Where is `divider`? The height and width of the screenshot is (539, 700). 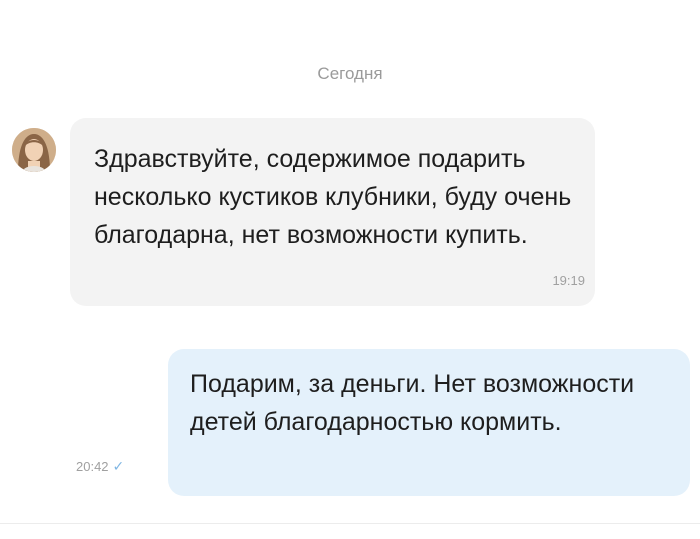
divider is located at coordinates (350, 523).